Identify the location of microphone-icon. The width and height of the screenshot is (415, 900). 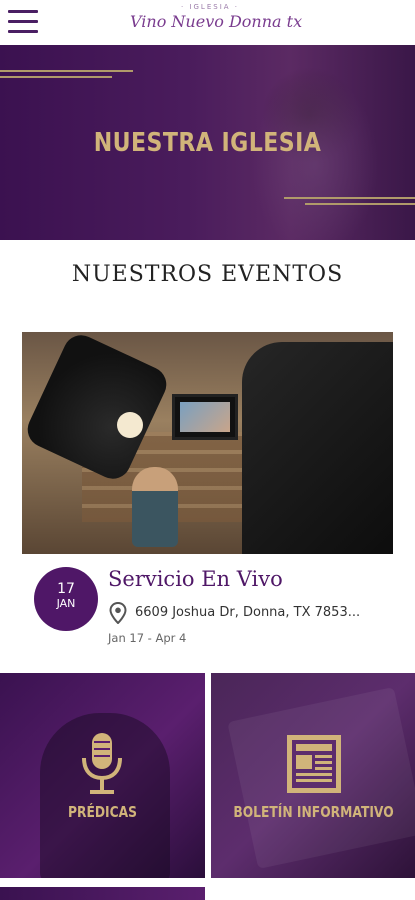
(102, 763).